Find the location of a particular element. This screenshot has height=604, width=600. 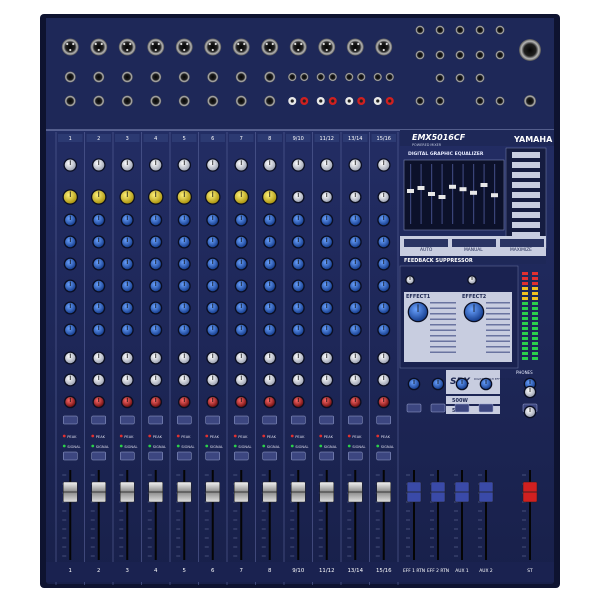

feedback-manual-button: MANUAL is located at coordinates (473, 250).